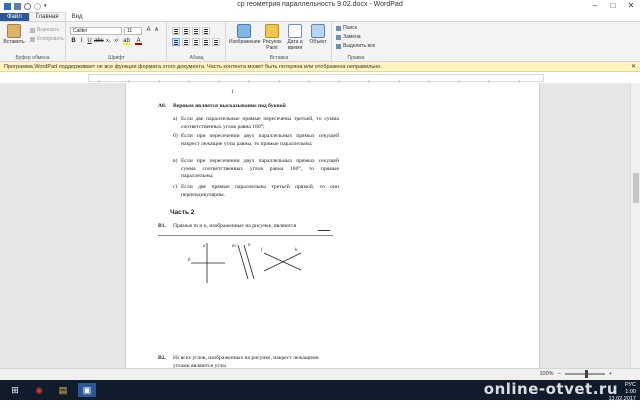 The height and width of the screenshot is (403, 640). I want to click on datetime-button: Дата и время, so click(295, 37).